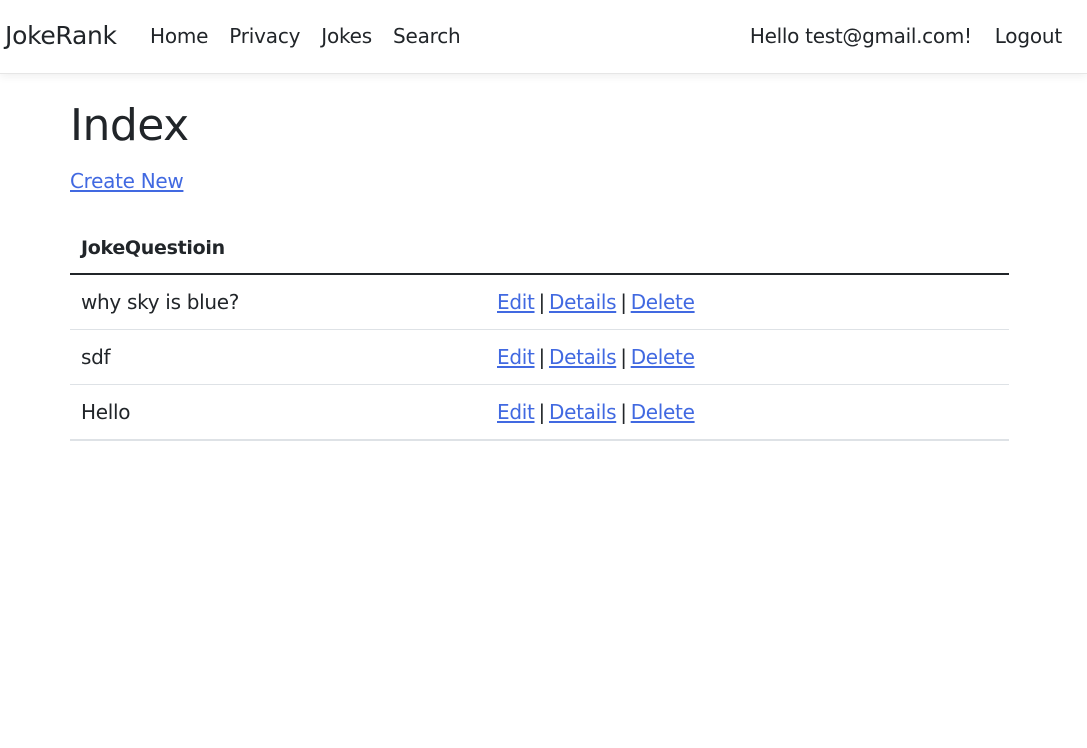 The height and width of the screenshot is (748, 1087). What do you see at coordinates (427, 36) in the screenshot?
I see `nav-link-search: Search` at bounding box center [427, 36].